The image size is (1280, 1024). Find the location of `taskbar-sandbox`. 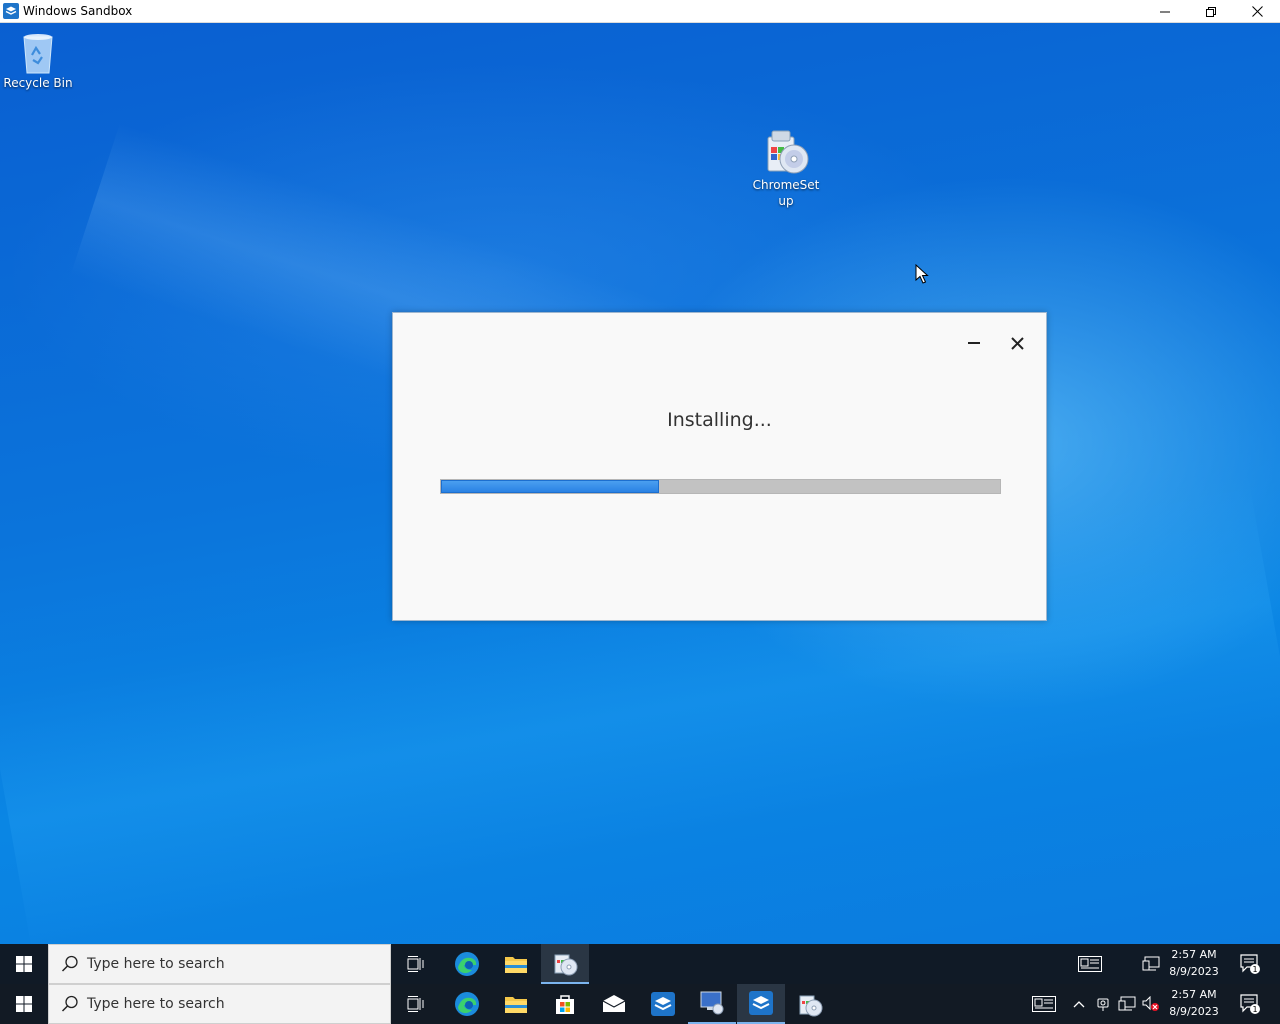

taskbar-sandbox is located at coordinates (663, 1004).